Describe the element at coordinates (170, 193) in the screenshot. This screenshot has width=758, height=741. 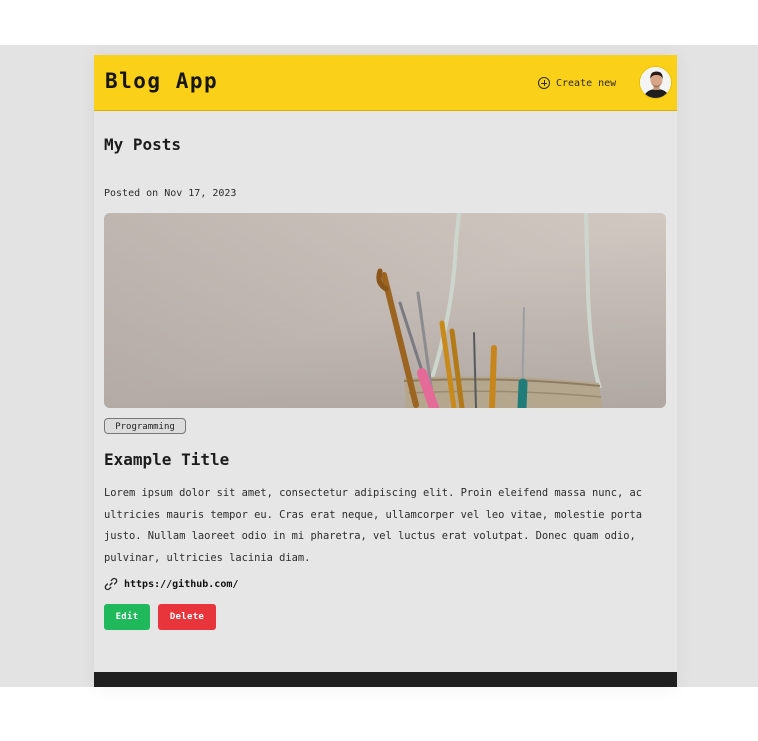
I see `post-date: Posted on Nov 17, 2023` at that location.